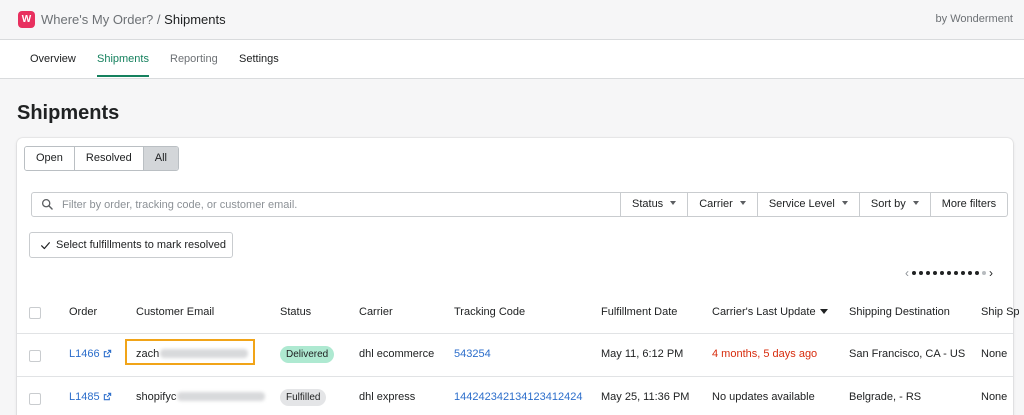 This screenshot has height=415, width=1024. Describe the element at coordinates (259, 64) in the screenshot. I see `tab-settings: Settings` at that location.